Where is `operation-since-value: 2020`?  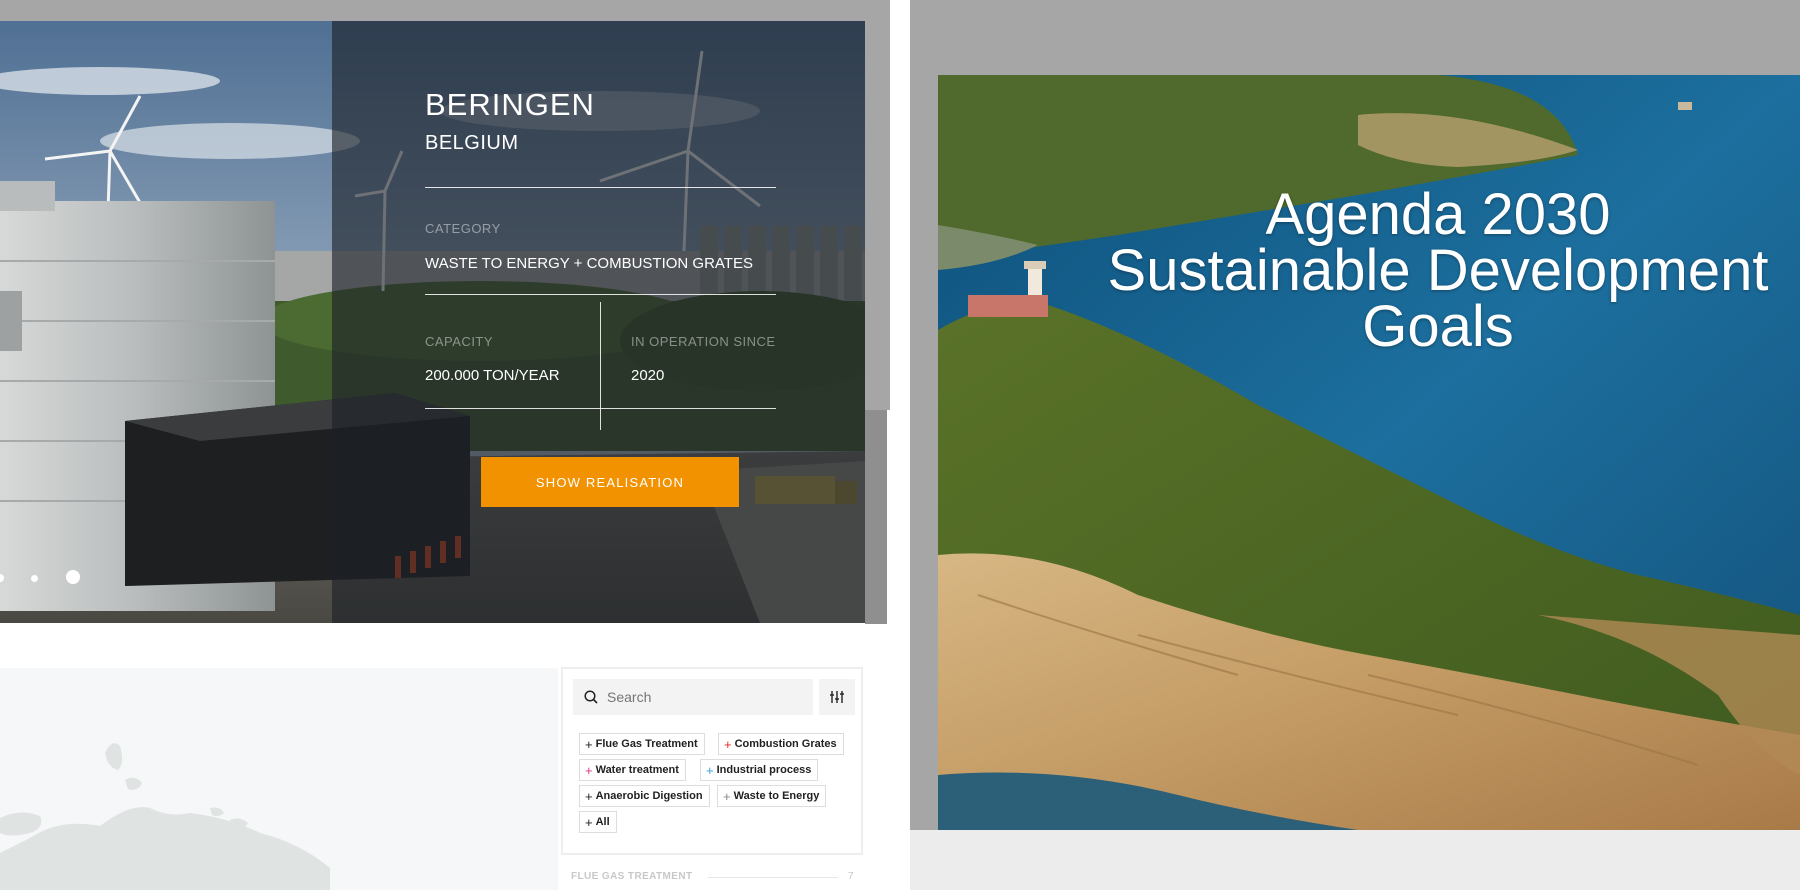 operation-since-value: 2020 is located at coordinates (648, 375).